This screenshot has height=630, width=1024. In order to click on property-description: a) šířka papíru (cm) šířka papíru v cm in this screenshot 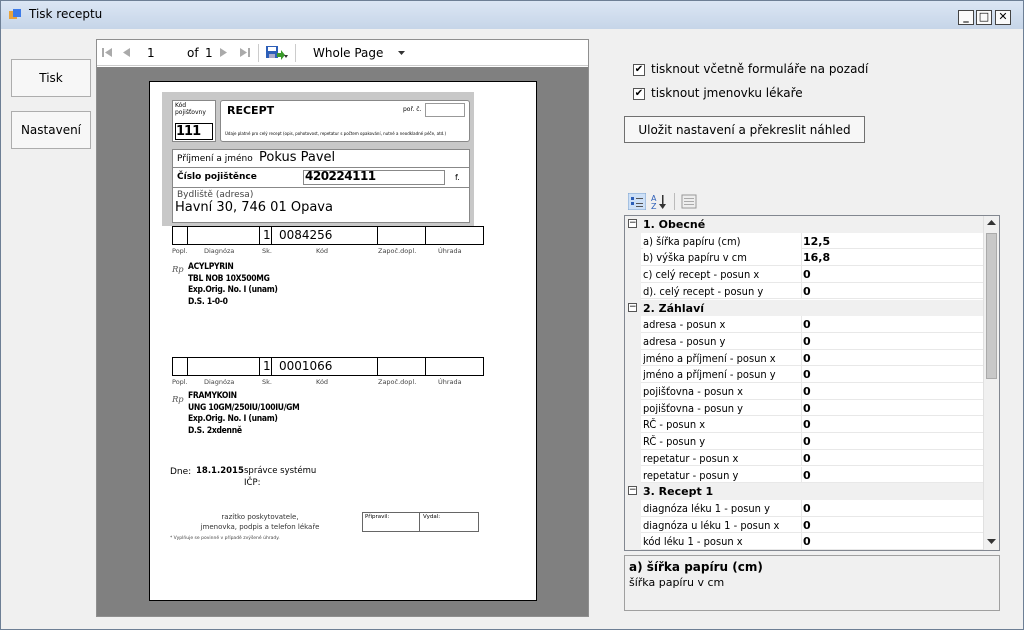, I will do `click(812, 583)`.